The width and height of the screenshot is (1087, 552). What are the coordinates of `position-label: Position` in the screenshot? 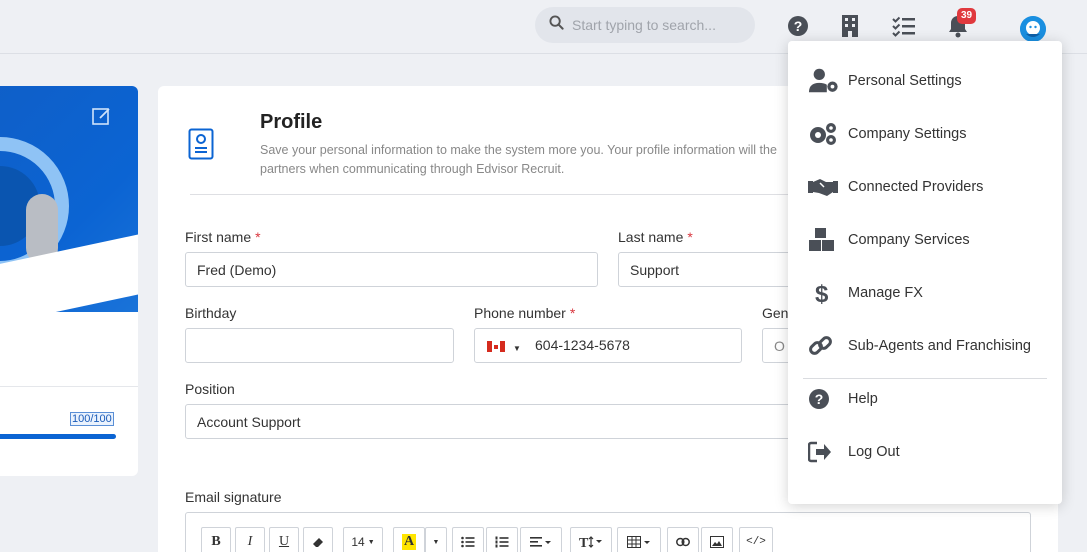 It's located at (210, 389).